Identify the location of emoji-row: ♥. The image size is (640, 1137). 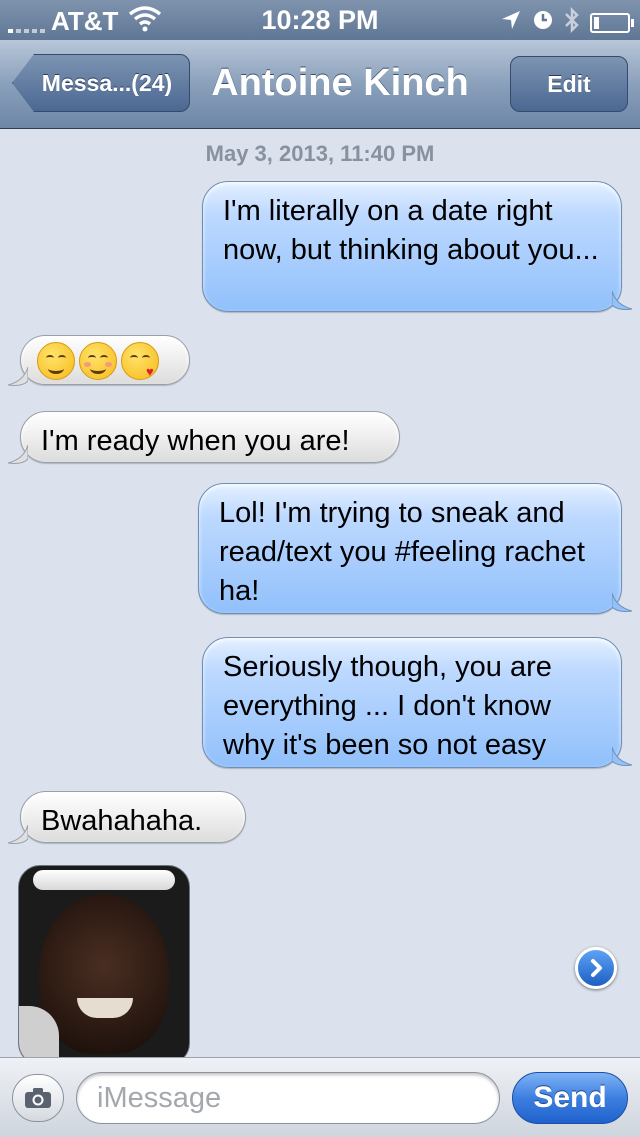
(105, 361).